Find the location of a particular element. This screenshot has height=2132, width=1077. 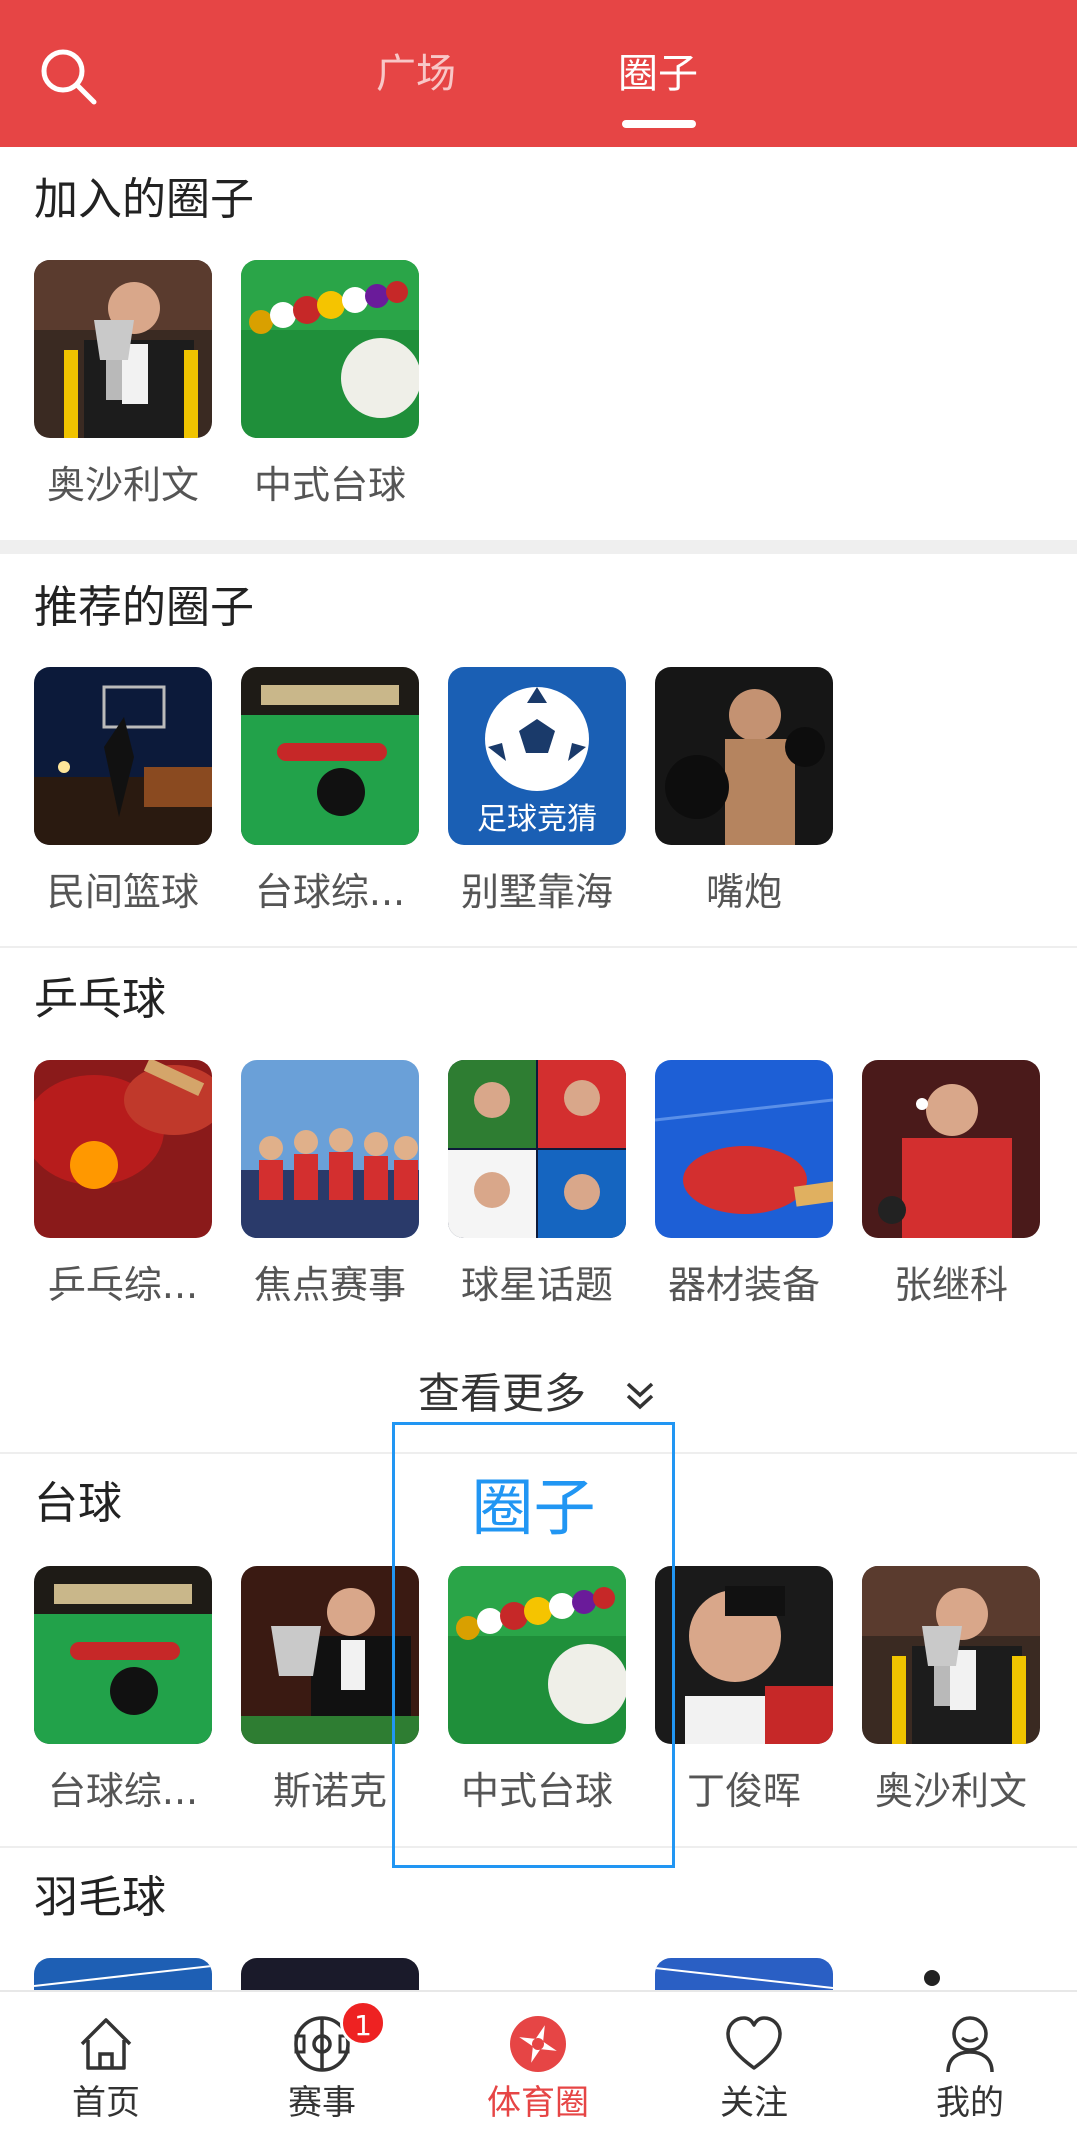

circle-thumb-street-basketball is located at coordinates (123, 756).